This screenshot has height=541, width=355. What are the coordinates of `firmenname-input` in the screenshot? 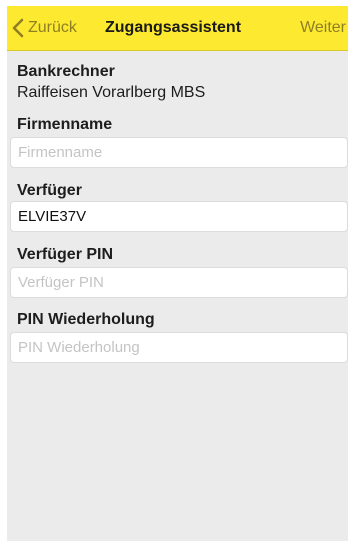 It's located at (179, 152).